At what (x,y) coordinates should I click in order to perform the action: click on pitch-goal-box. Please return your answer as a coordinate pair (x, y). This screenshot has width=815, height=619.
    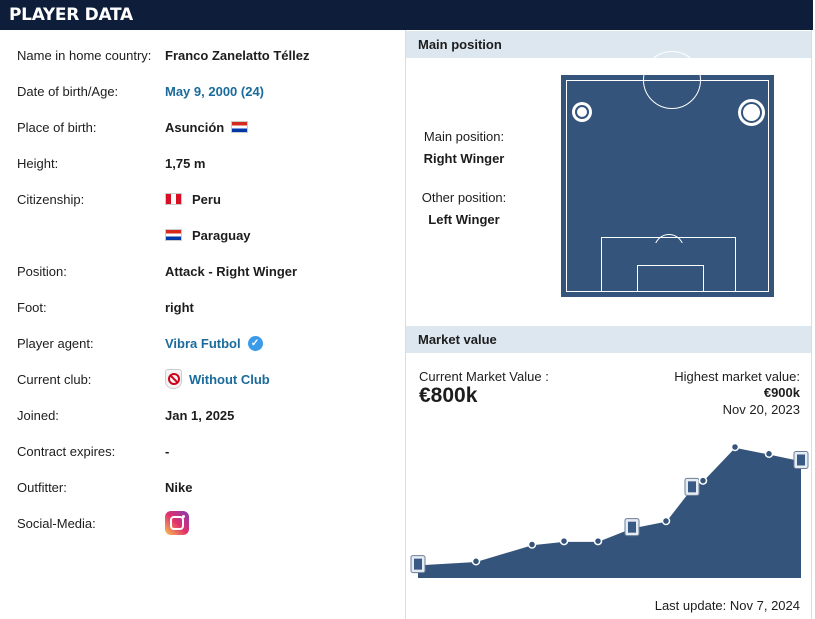
    Looking at the image, I should click on (670, 278).